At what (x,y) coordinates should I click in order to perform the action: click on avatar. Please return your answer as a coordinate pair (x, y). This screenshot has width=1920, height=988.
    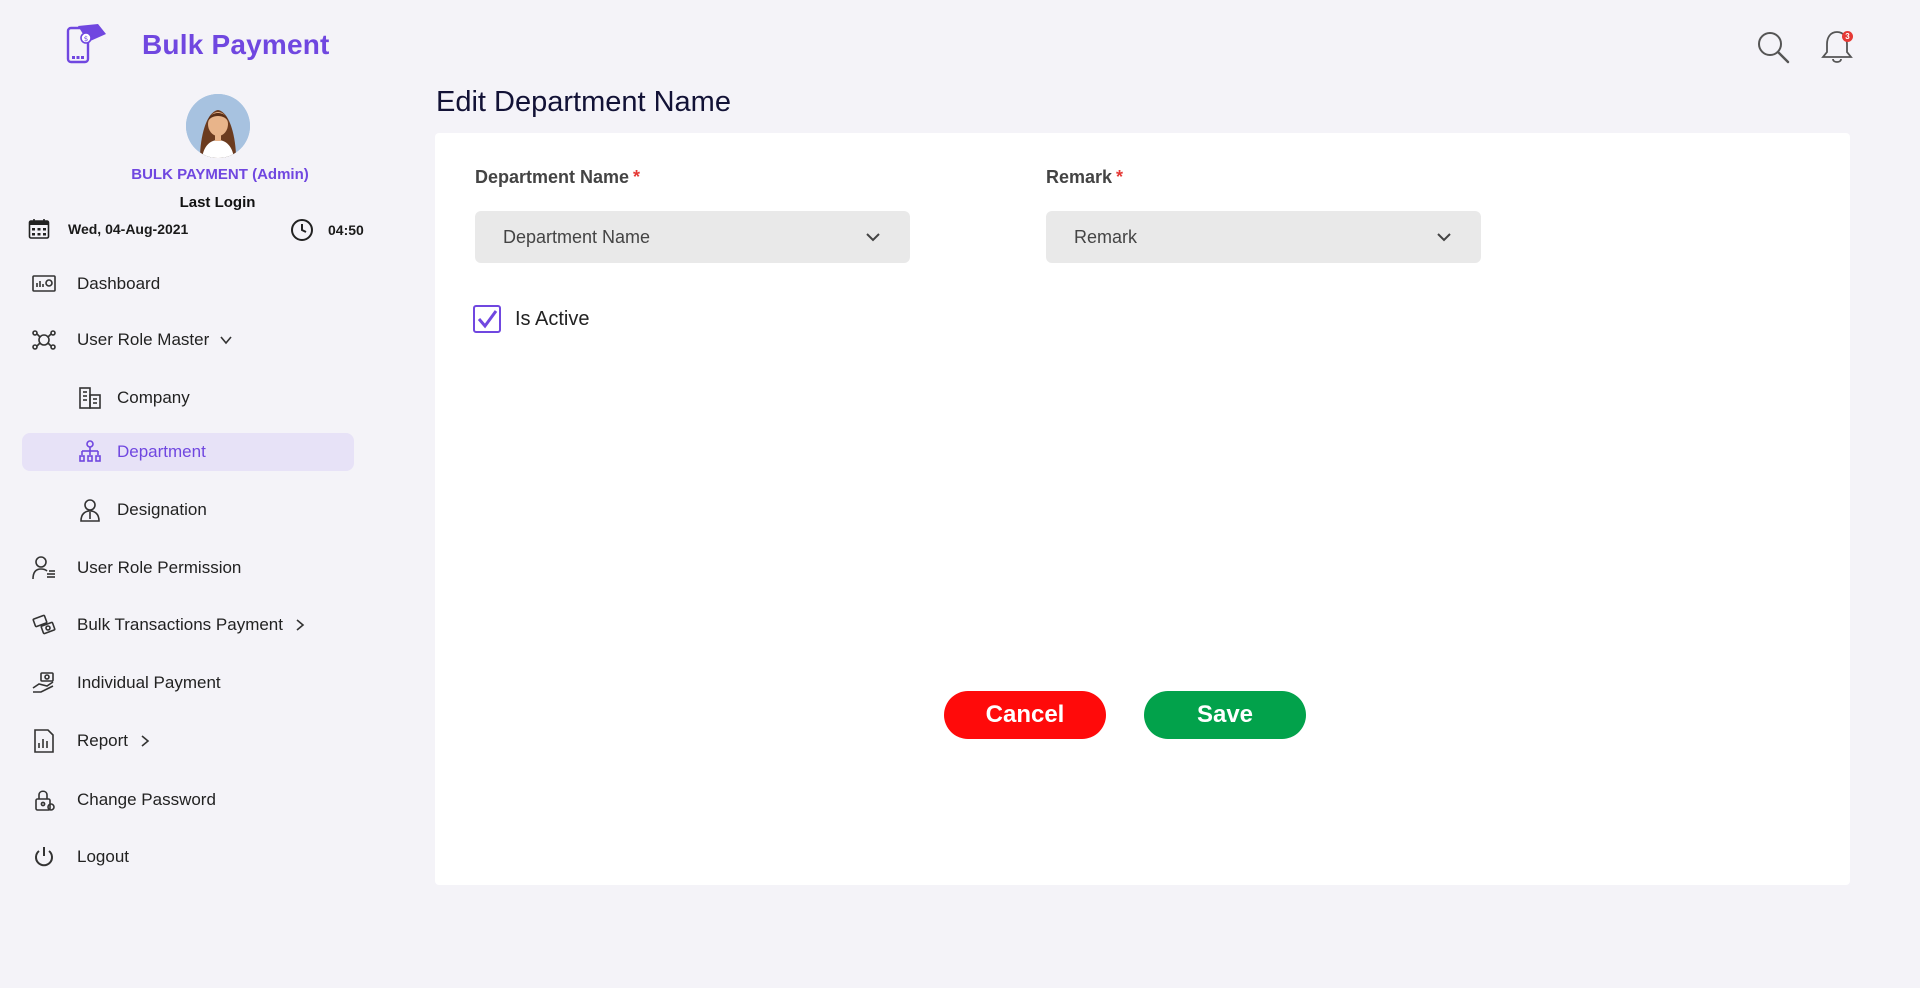
    Looking at the image, I should click on (218, 126).